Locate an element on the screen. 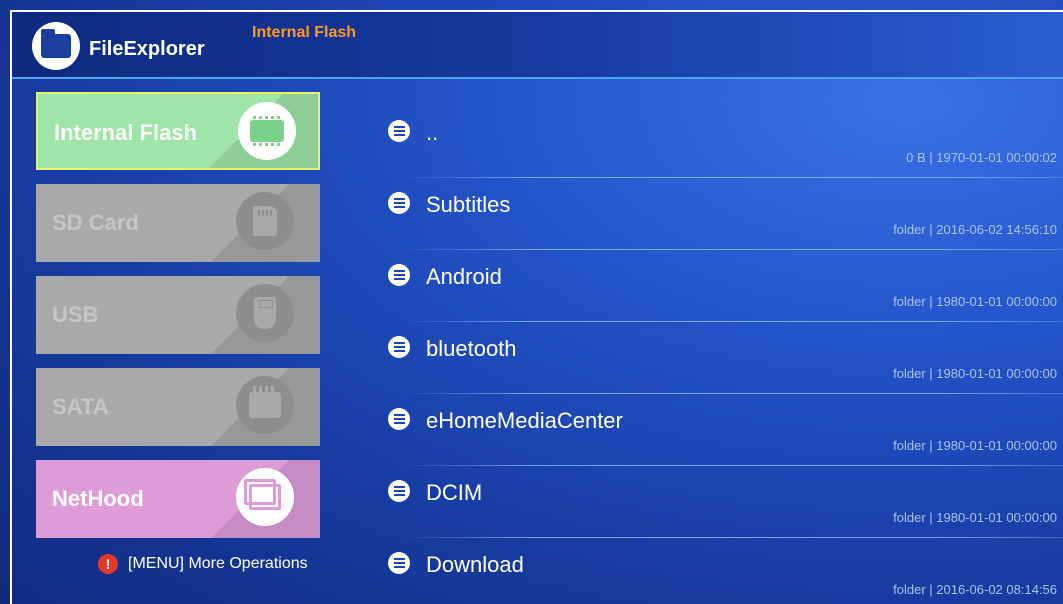  chip-icon is located at coordinates (267, 131).